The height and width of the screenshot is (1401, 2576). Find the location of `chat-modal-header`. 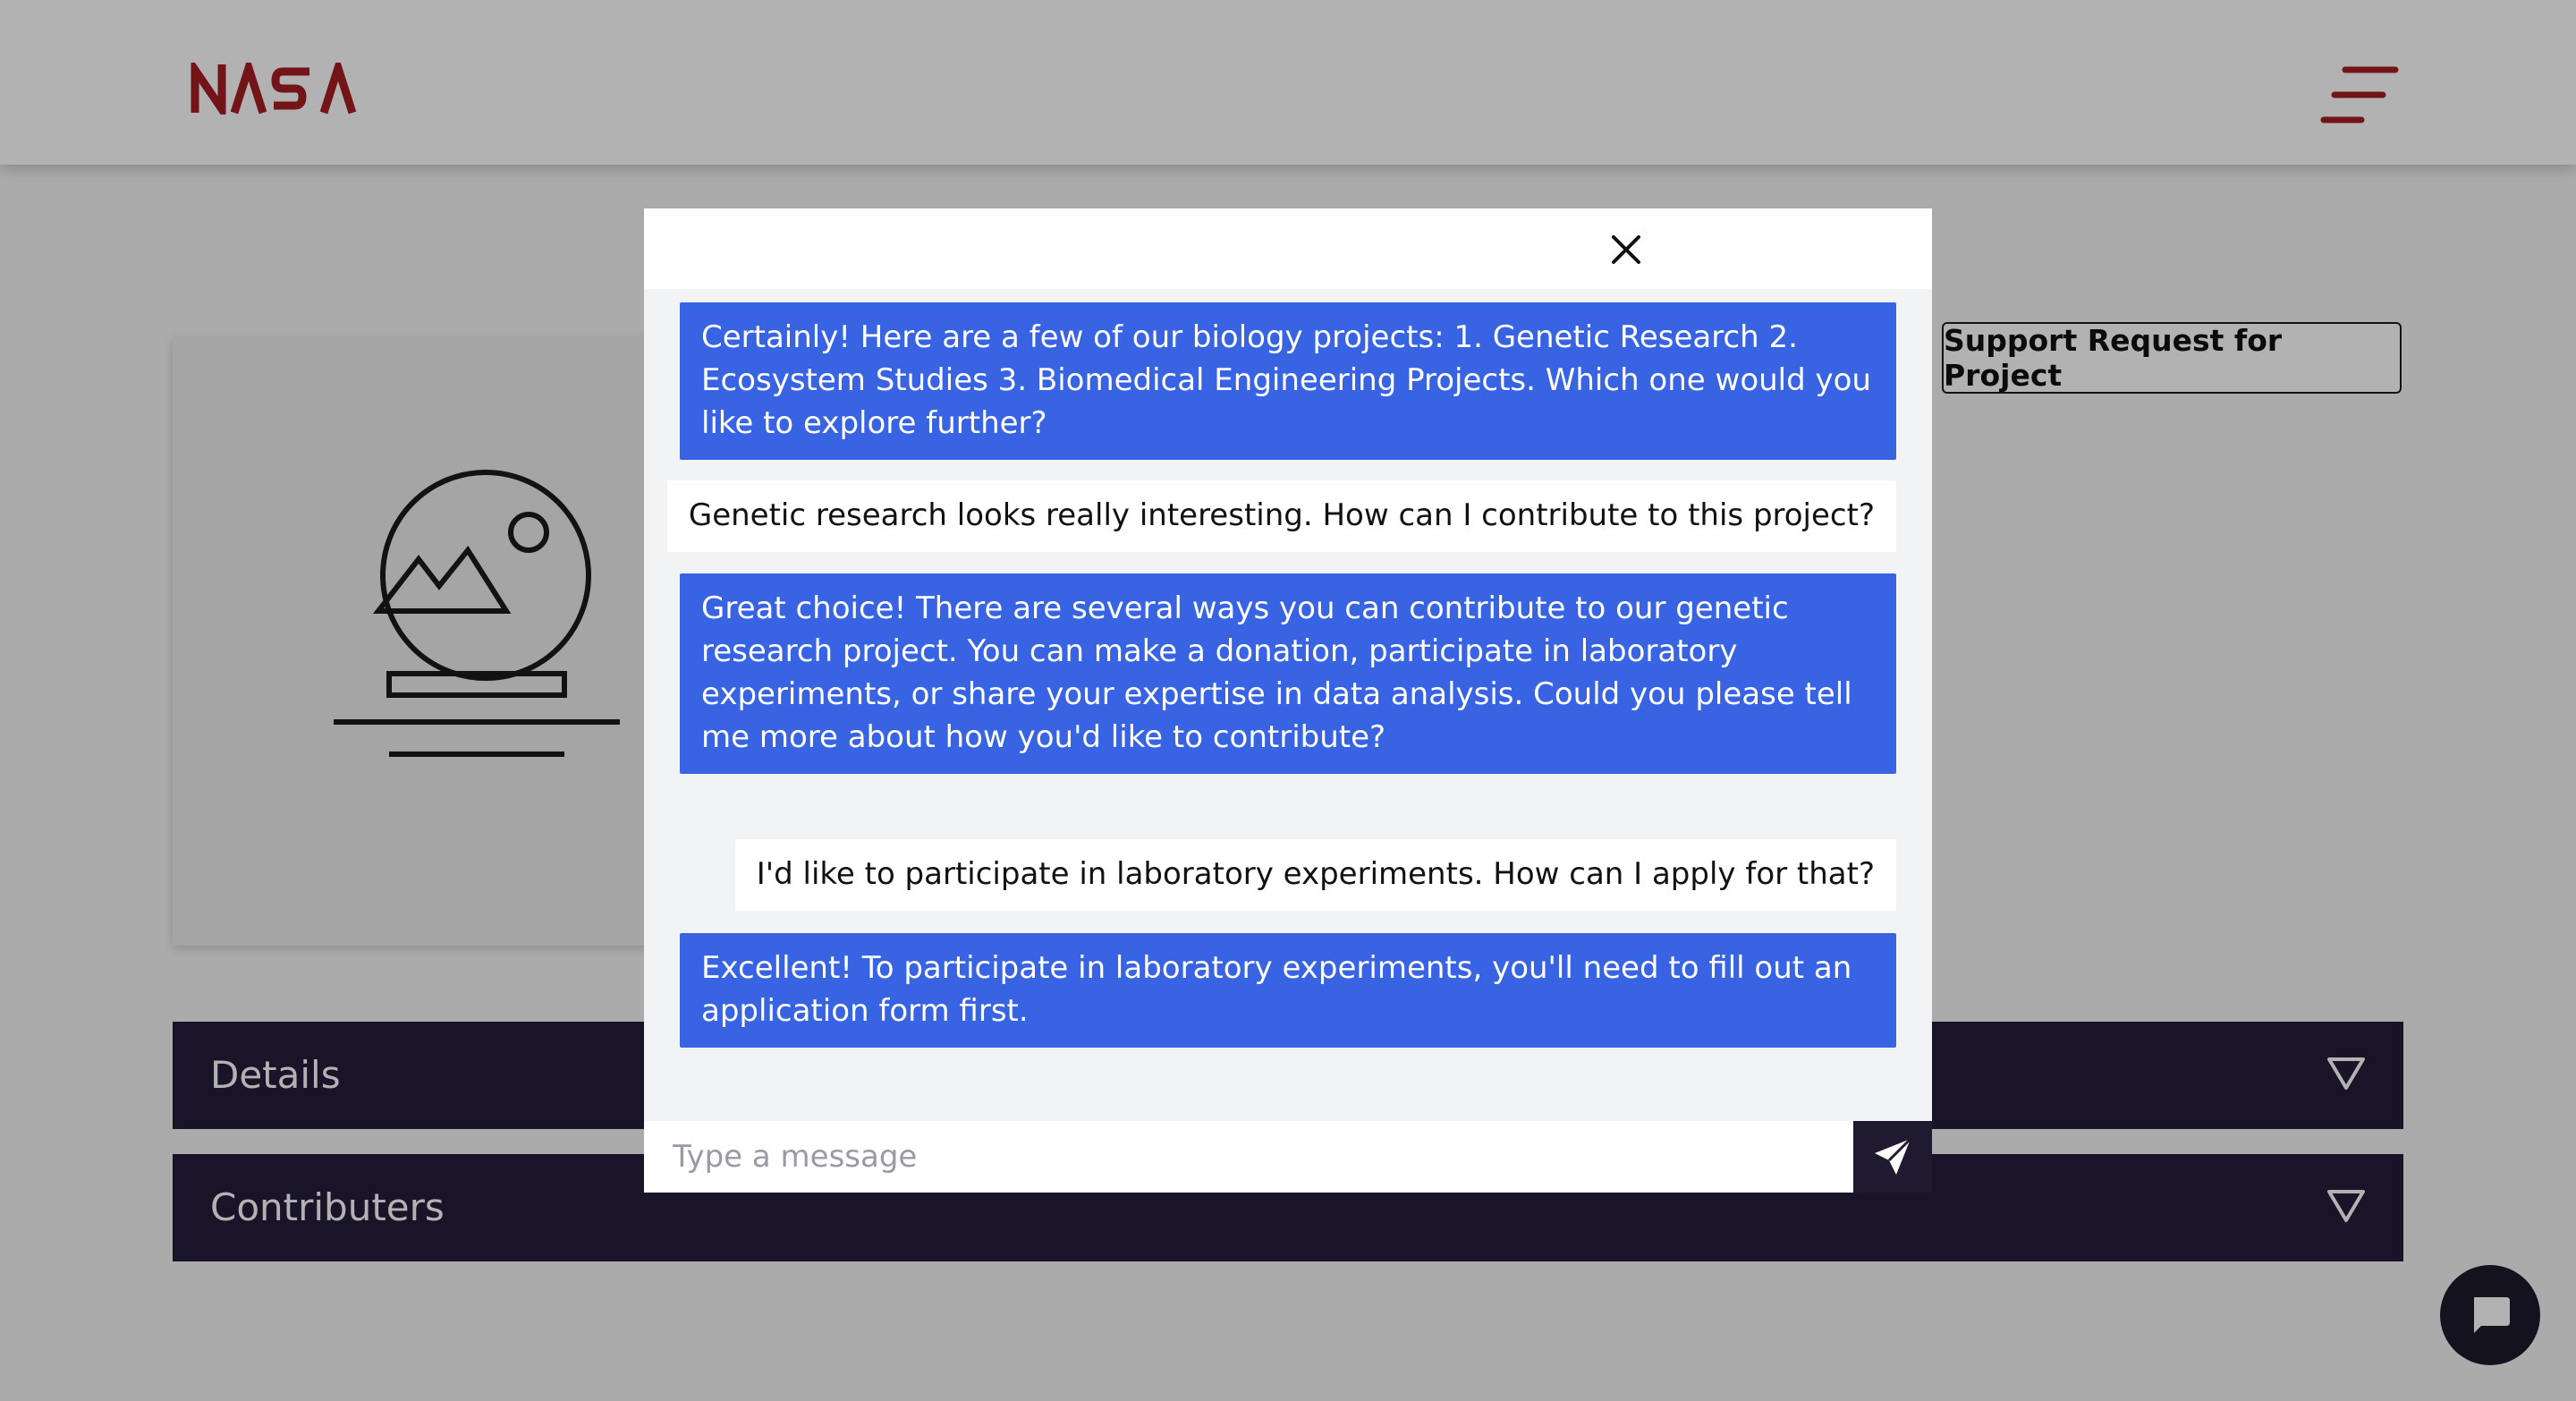

chat-modal-header is located at coordinates (1288, 249).